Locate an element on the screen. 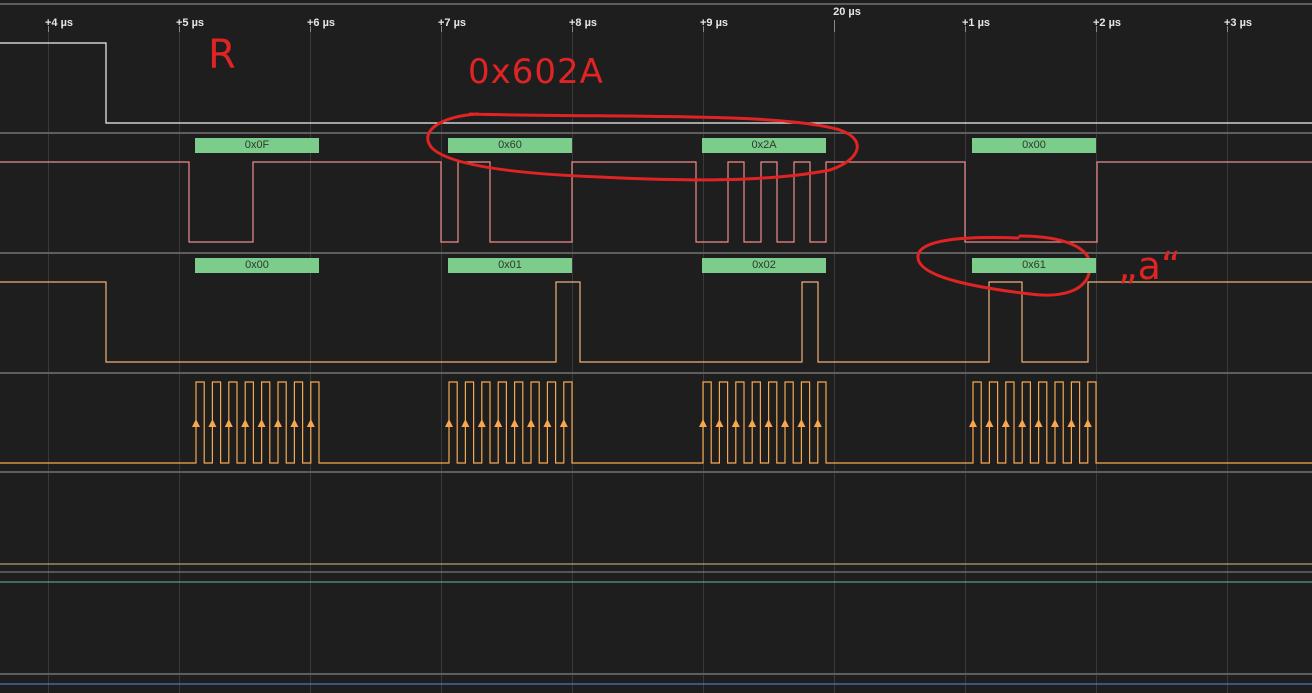 Image resolution: width=1312 pixels, height=693 pixels. decode-label: 0x2A is located at coordinates (764, 145).